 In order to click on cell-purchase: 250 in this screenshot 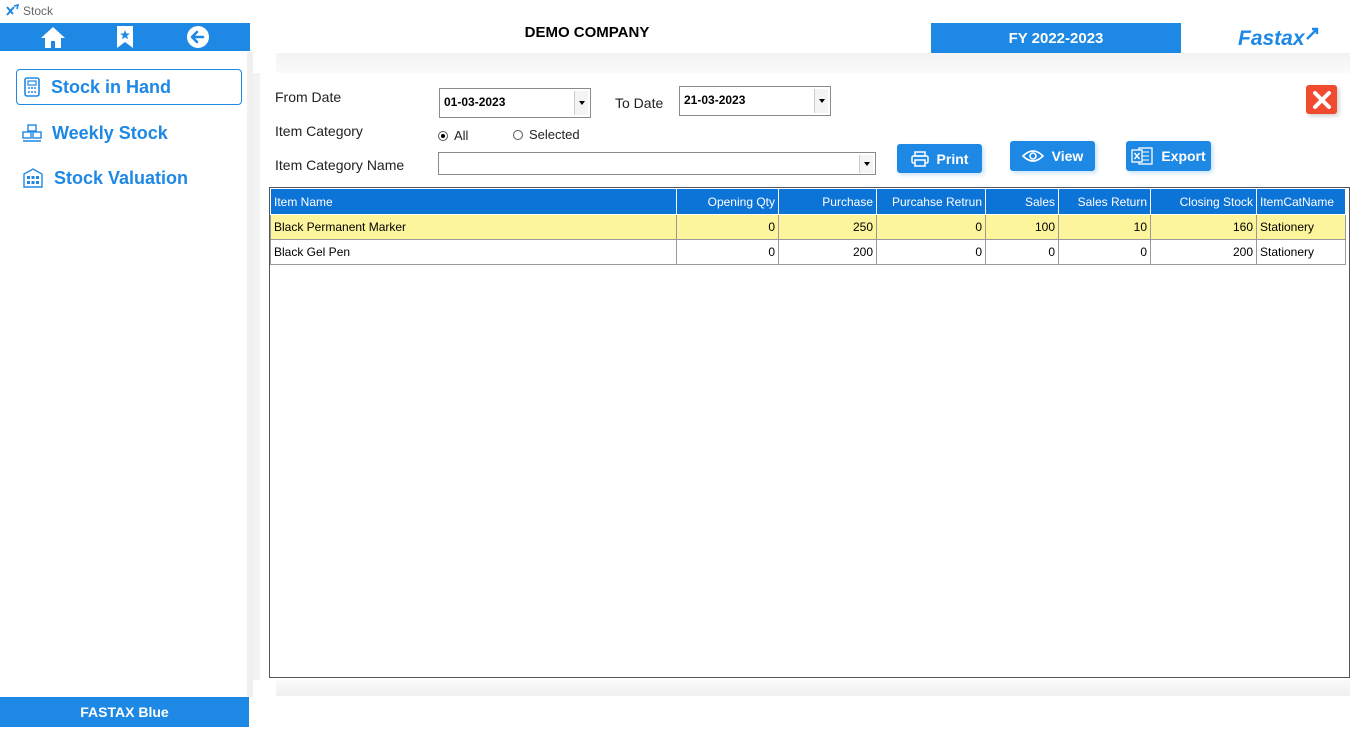, I will do `click(827, 227)`.